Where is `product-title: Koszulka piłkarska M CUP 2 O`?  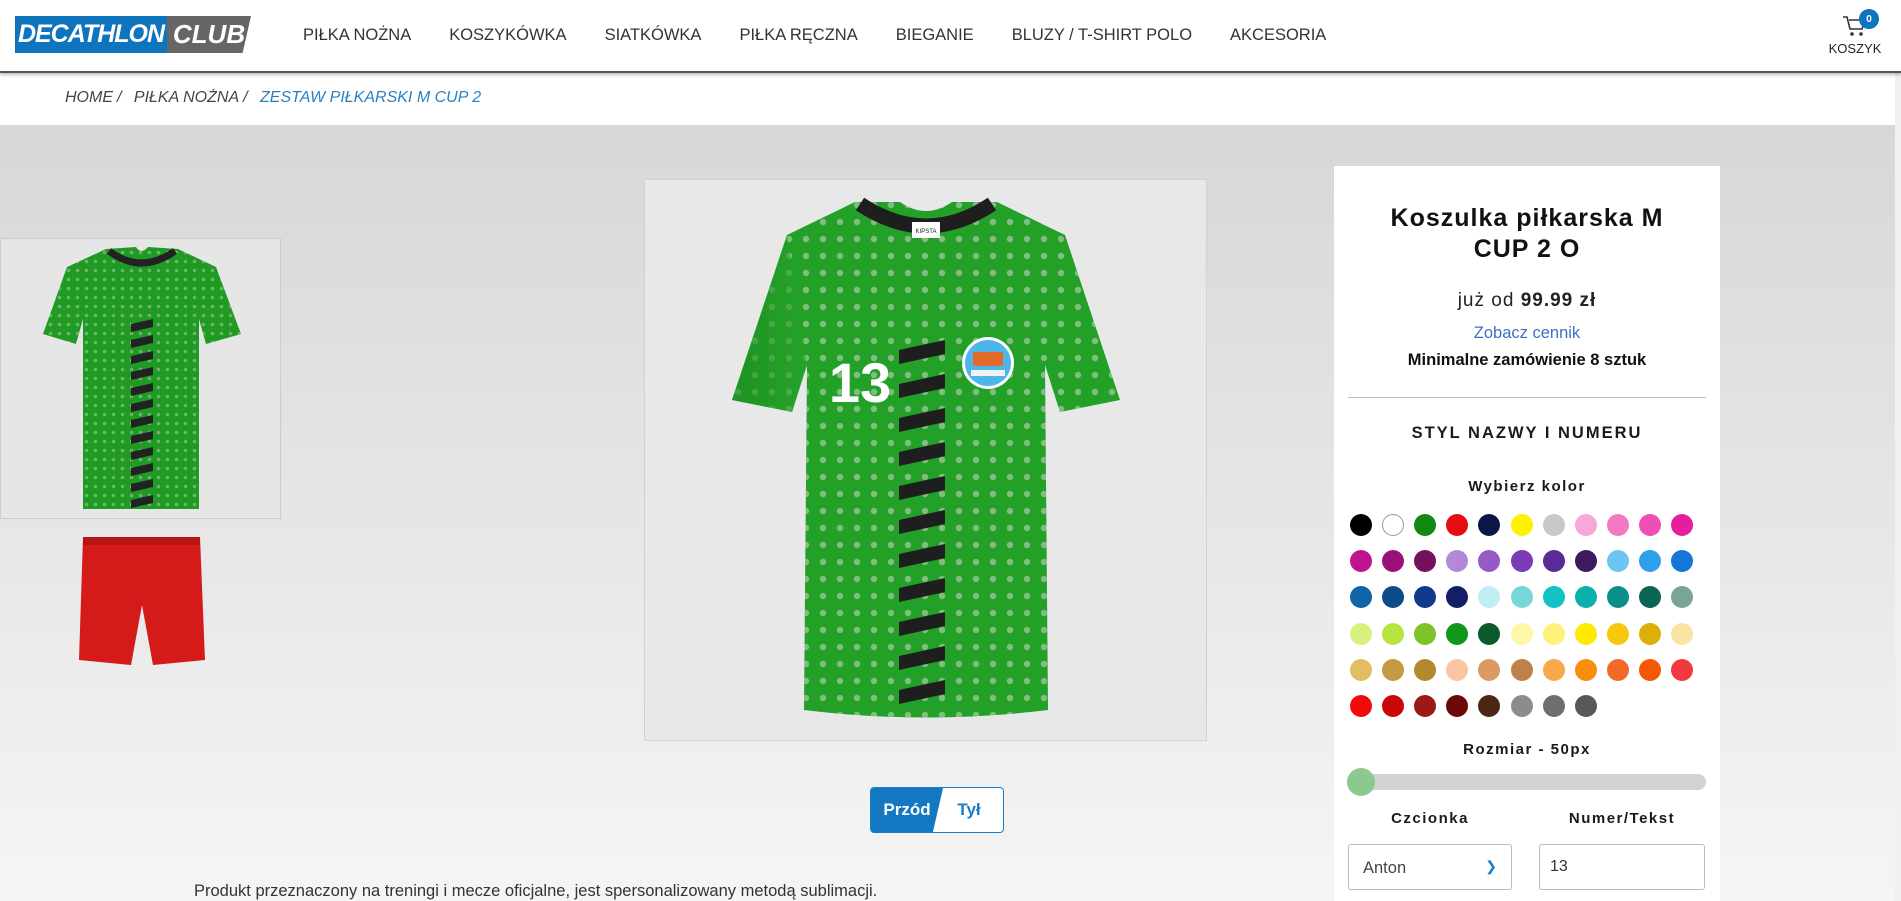 product-title: Koszulka piłkarska M CUP 2 O is located at coordinates (1527, 233).